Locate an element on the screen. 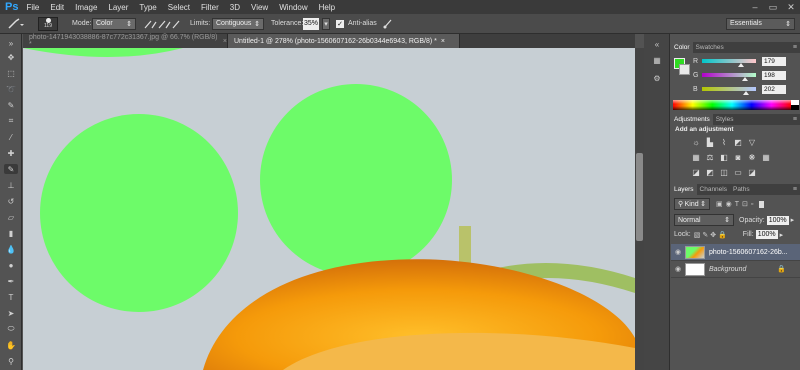 The height and width of the screenshot is (370, 800). close-icon: ✕ is located at coordinates (791, 7).